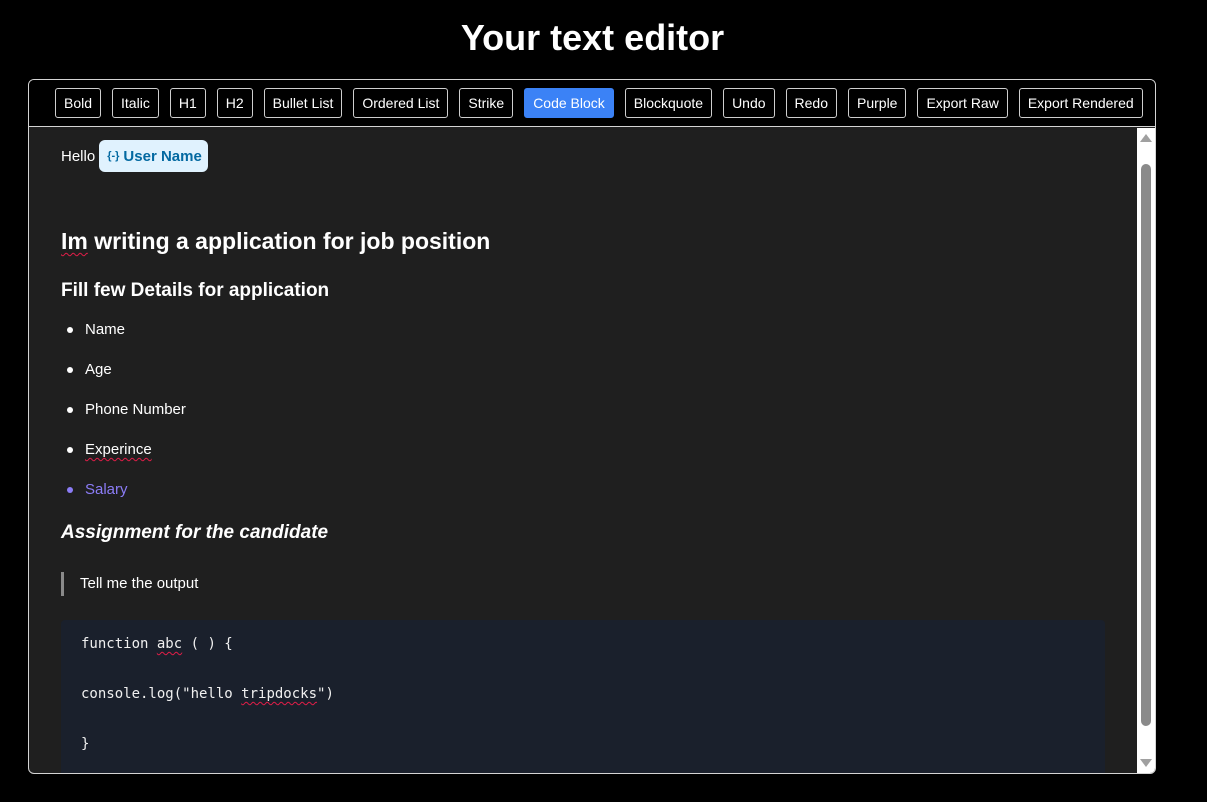 The height and width of the screenshot is (802, 1207). Describe the element at coordinates (78, 103) in the screenshot. I see `bold-button: Bold` at that location.